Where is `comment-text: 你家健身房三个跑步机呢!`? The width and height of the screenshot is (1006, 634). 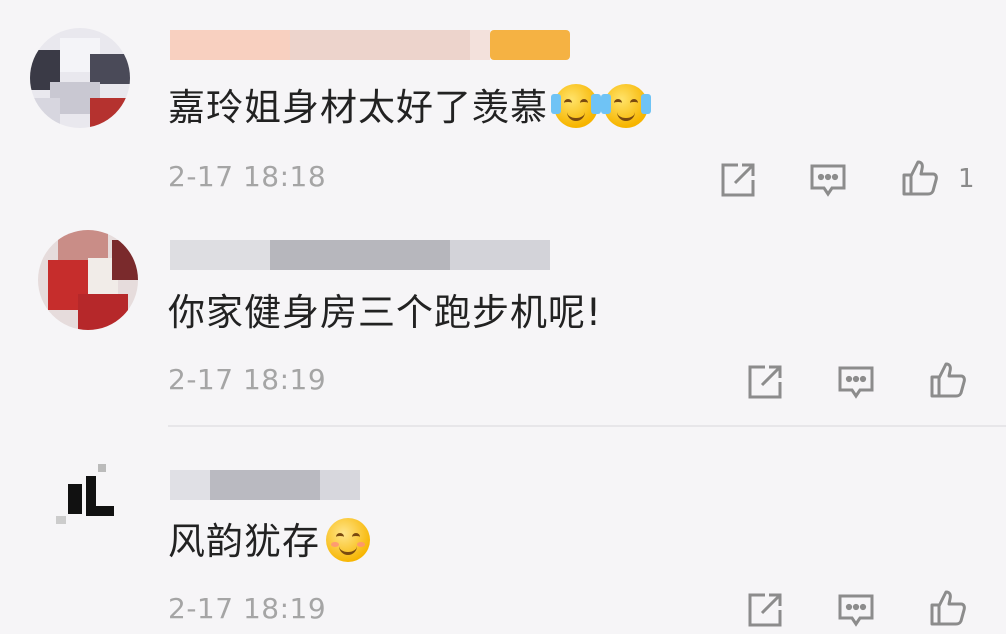 comment-text: 你家健身房三个跑步机呢! is located at coordinates (385, 313).